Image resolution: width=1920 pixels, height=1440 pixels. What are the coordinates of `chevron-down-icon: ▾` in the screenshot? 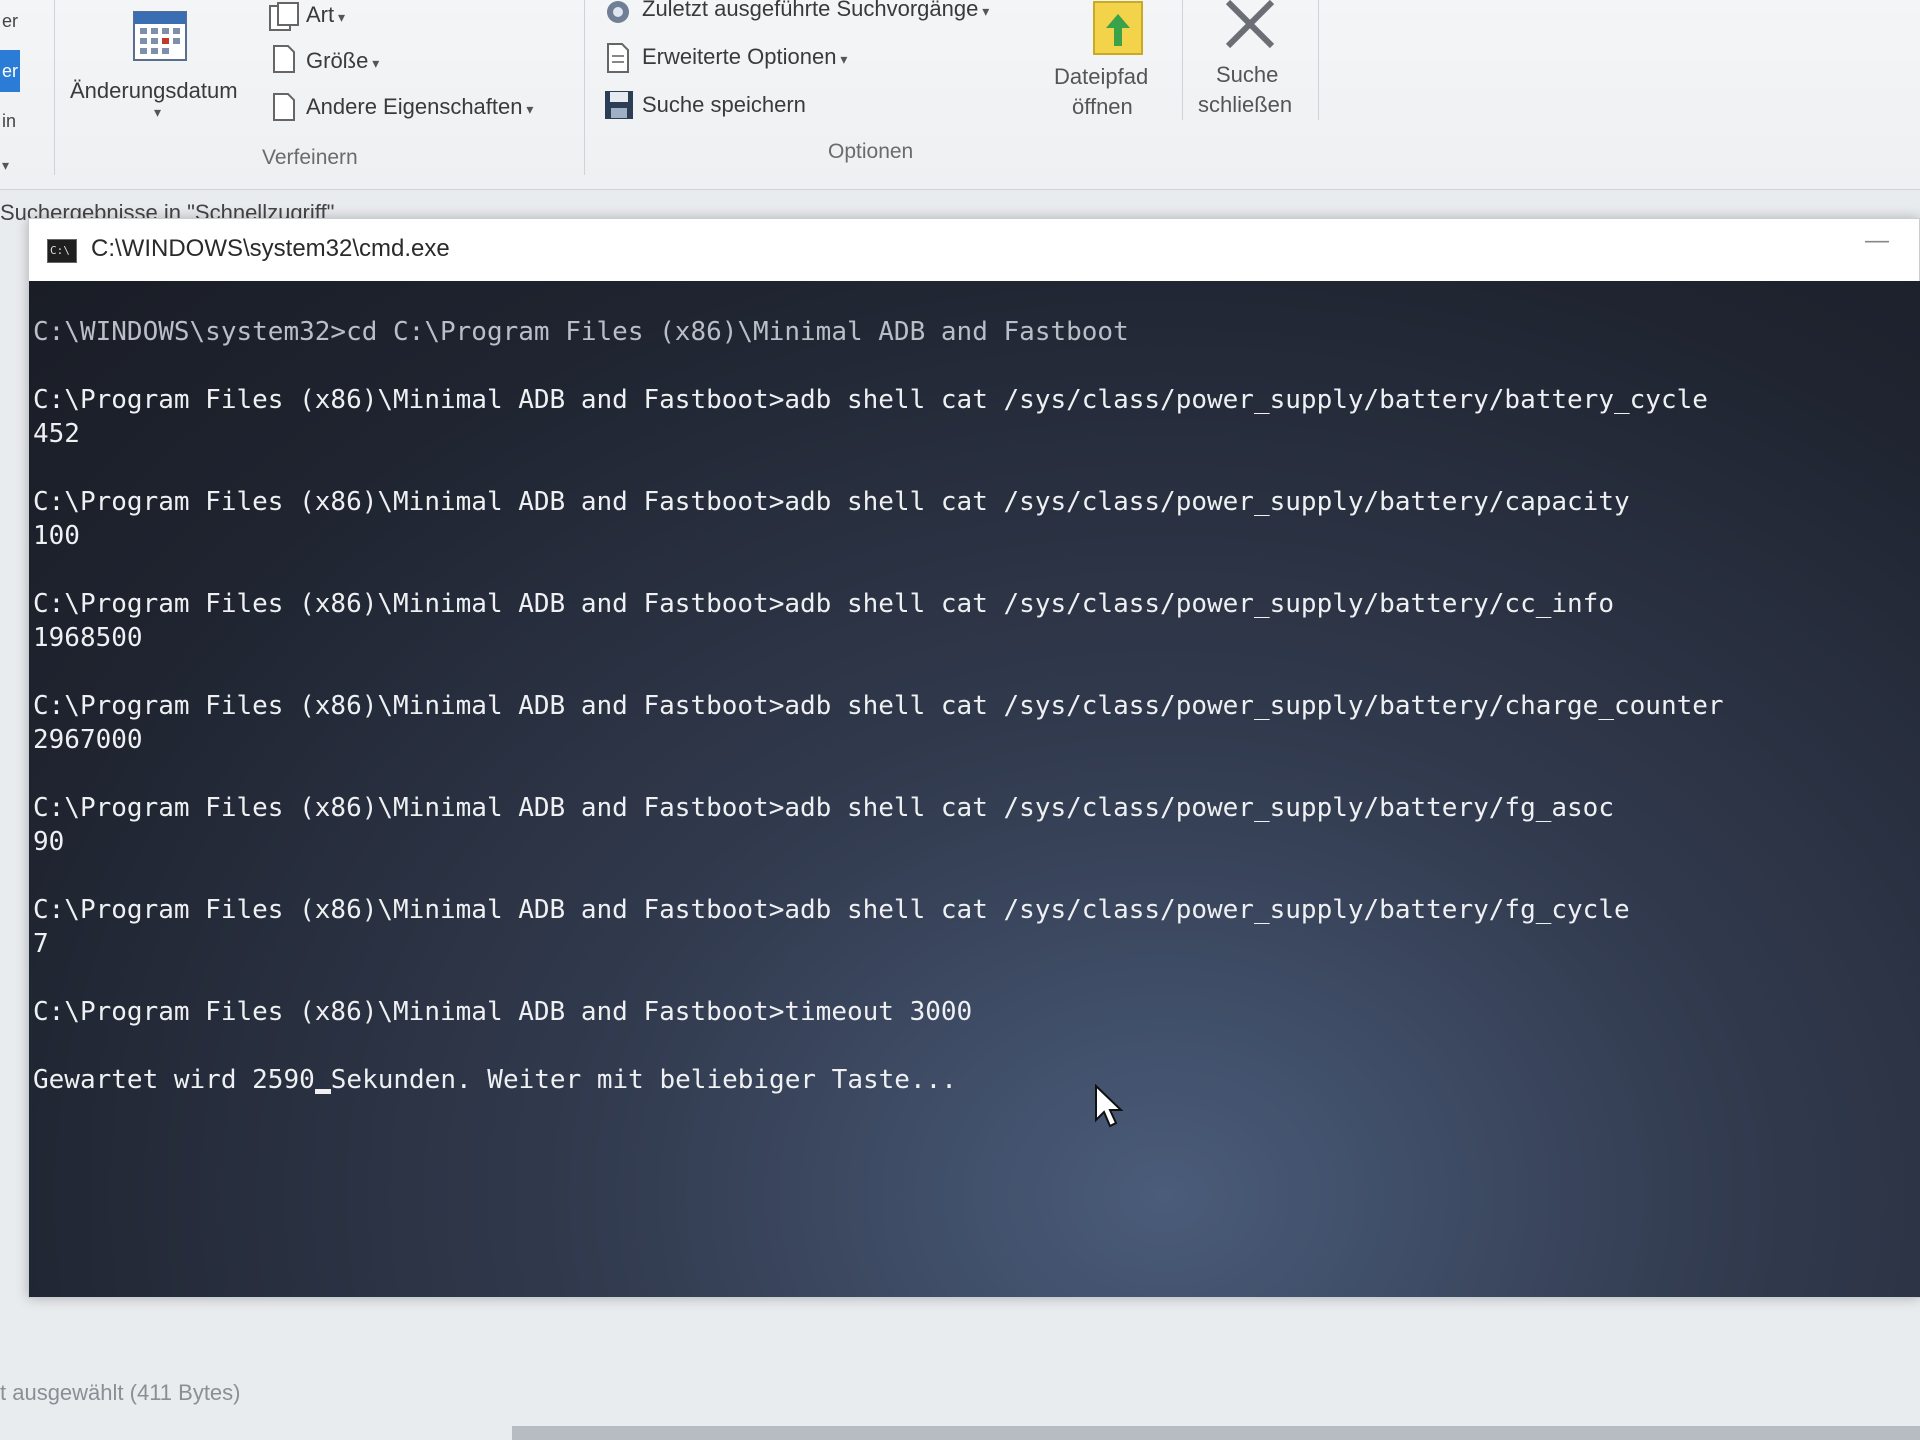 It's located at (158, 112).